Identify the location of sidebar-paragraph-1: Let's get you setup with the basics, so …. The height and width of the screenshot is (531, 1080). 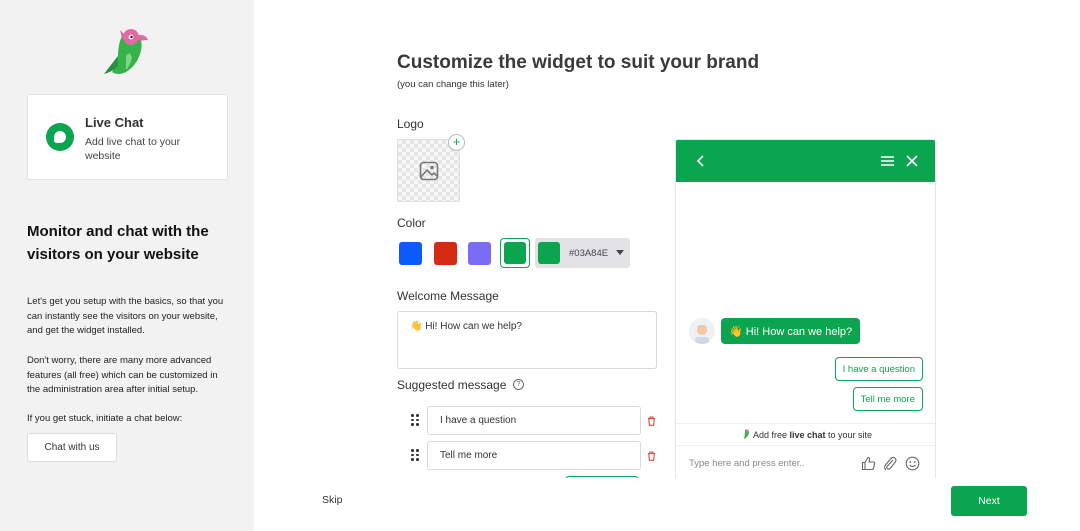
(125, 316).